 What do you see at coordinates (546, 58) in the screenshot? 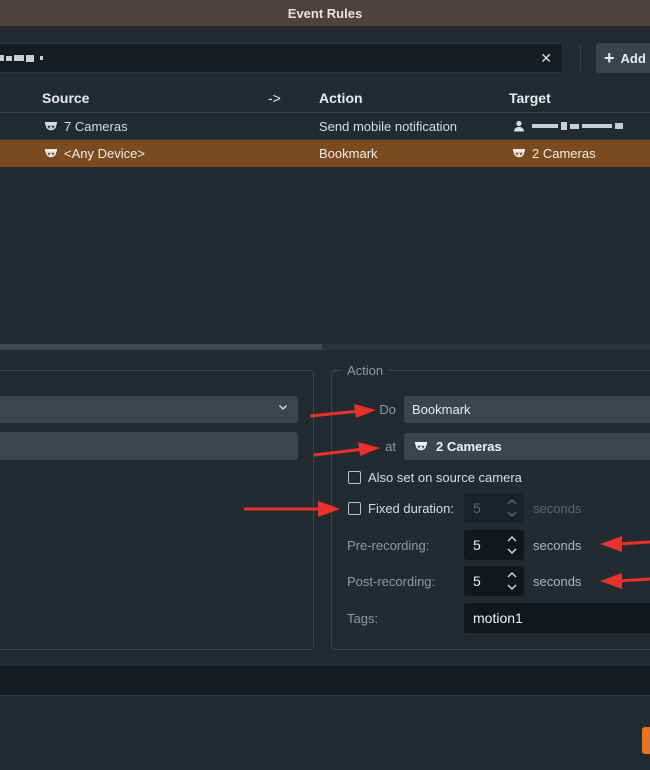
I see `close-icon: ✕` at bounding box center [546, 58].